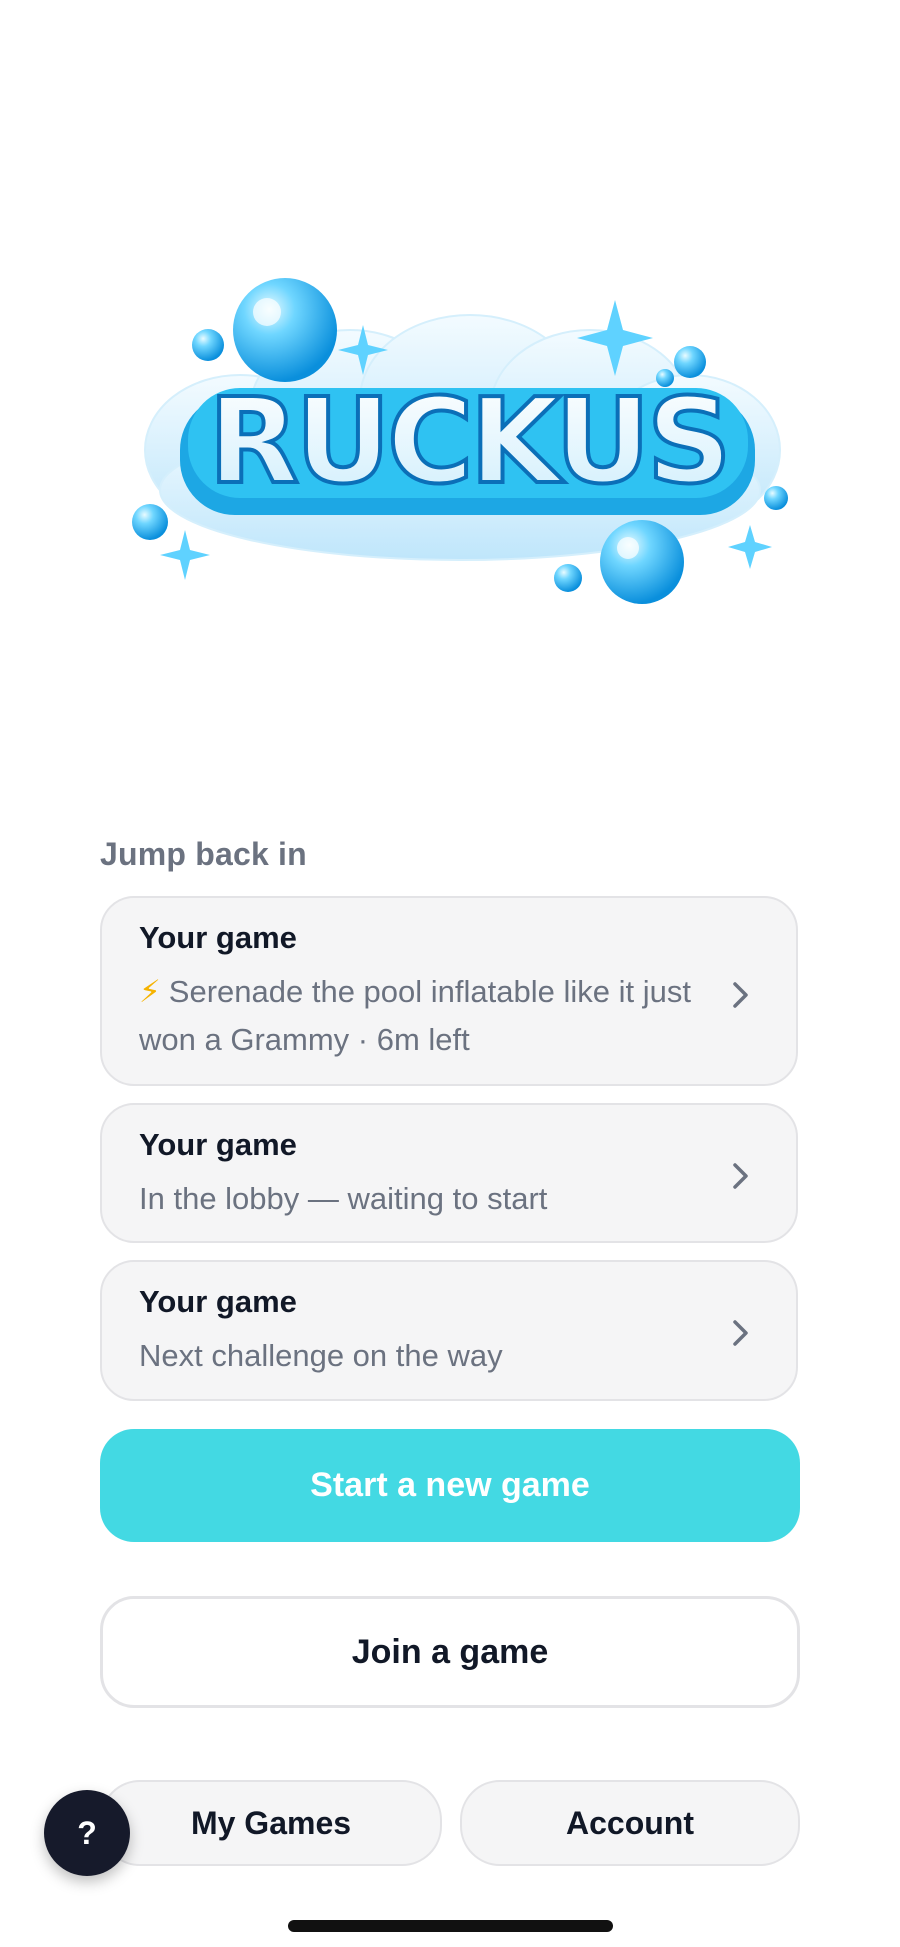  Describe the element at coordinates (450, 1485) in the screenshot. I see `start-new-game-button: Start a new game` at that location.